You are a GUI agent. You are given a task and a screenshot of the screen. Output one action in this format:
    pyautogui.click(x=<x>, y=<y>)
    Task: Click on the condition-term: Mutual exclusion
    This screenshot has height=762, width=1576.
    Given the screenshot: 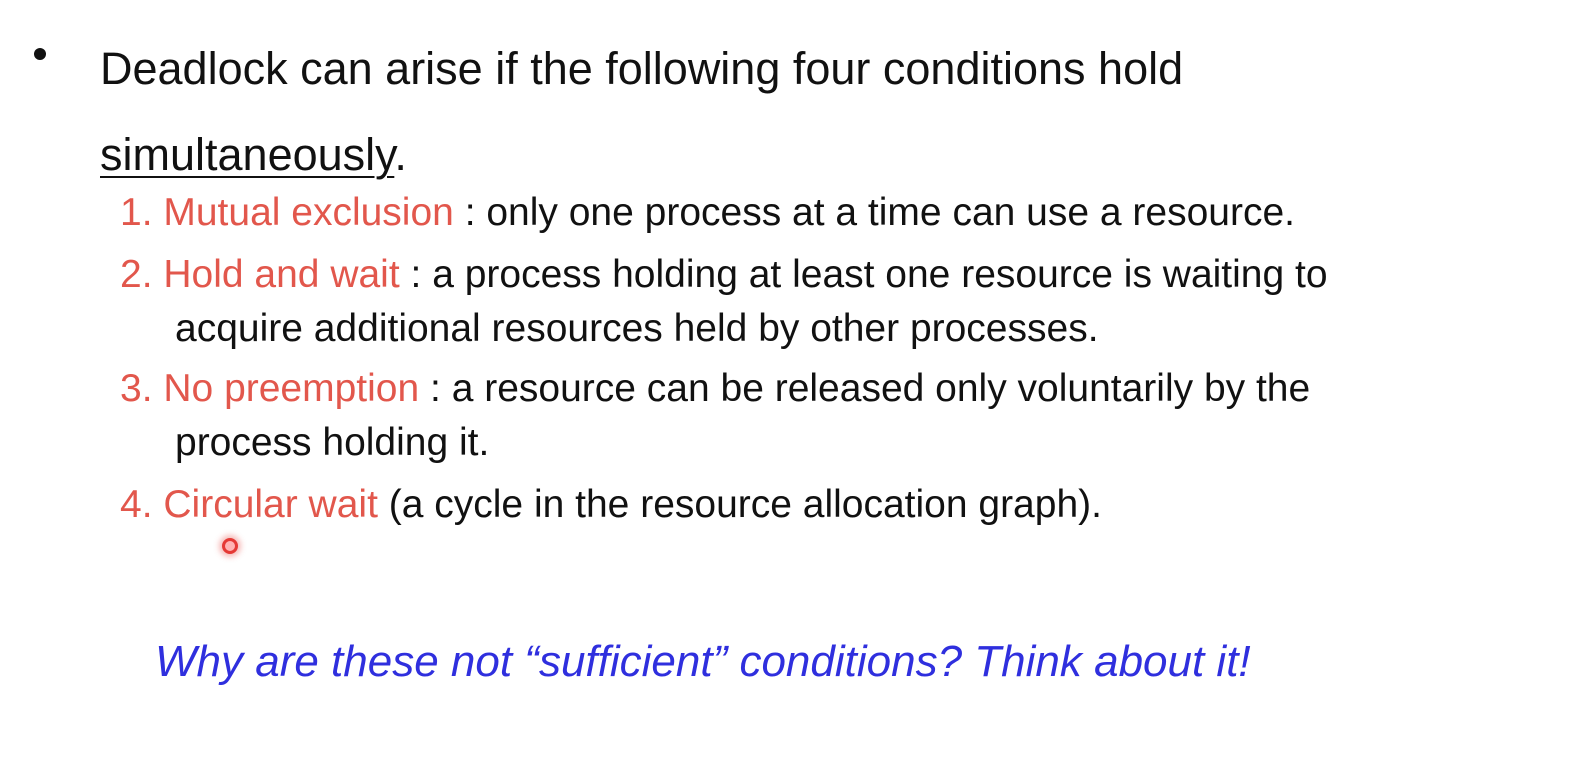 What is the action you would take?
    pyautogui.click(x=308, y=212)
    